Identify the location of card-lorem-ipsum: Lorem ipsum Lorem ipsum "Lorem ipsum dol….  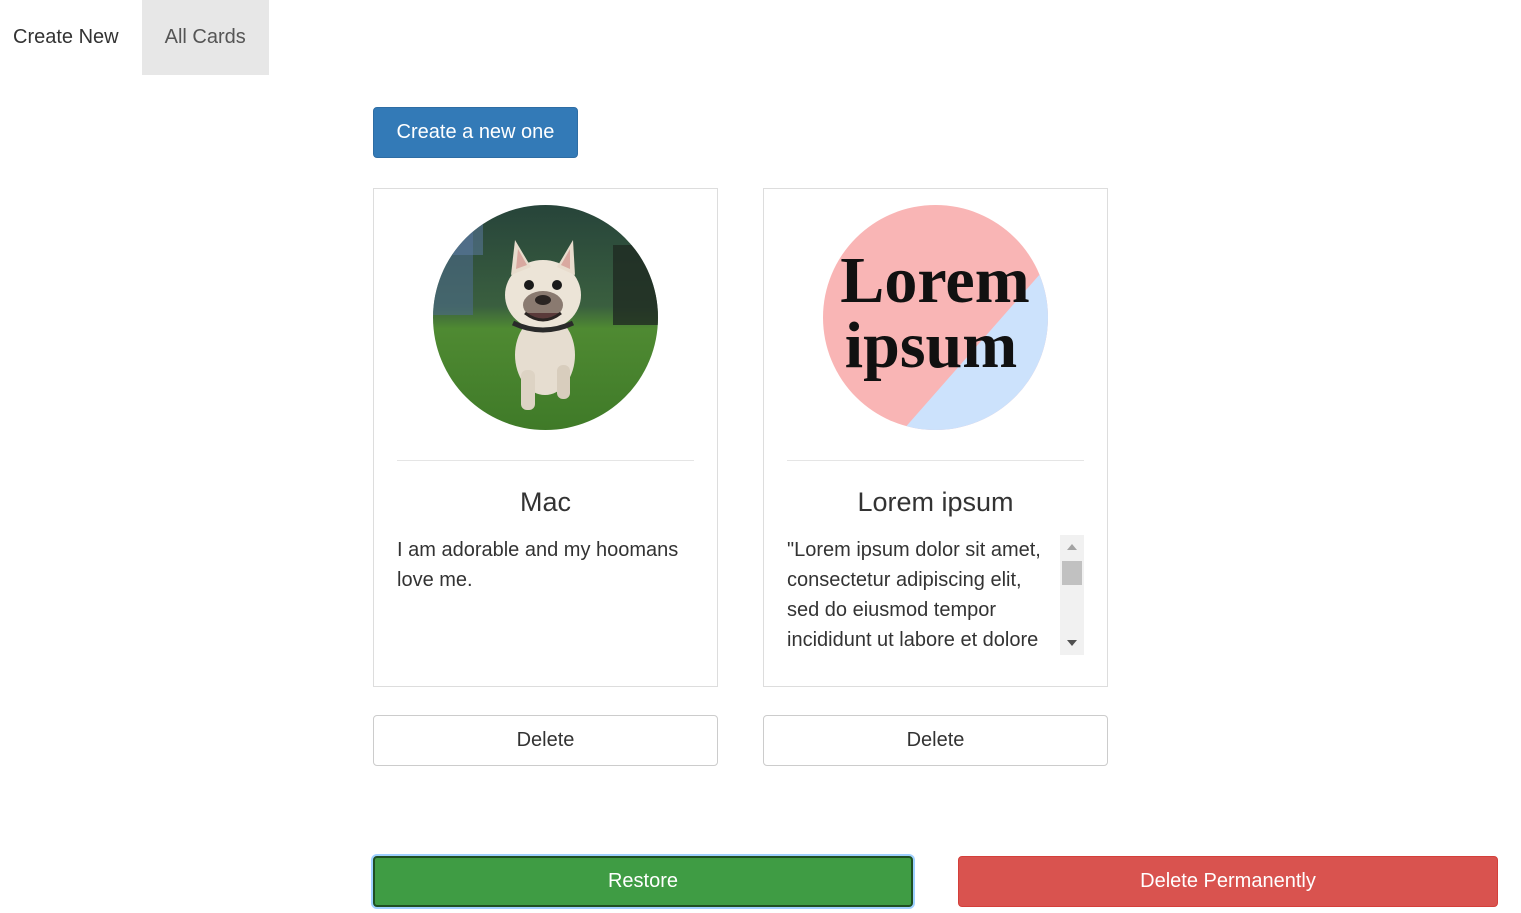
(935, 437).